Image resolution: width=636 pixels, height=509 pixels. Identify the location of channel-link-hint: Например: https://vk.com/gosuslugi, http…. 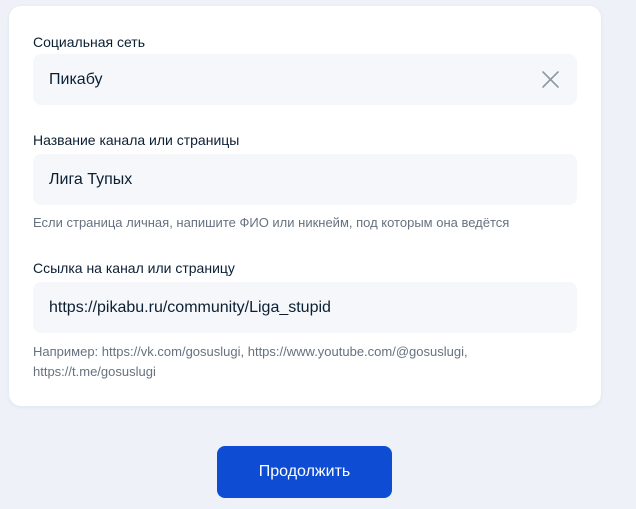
(250, 361).